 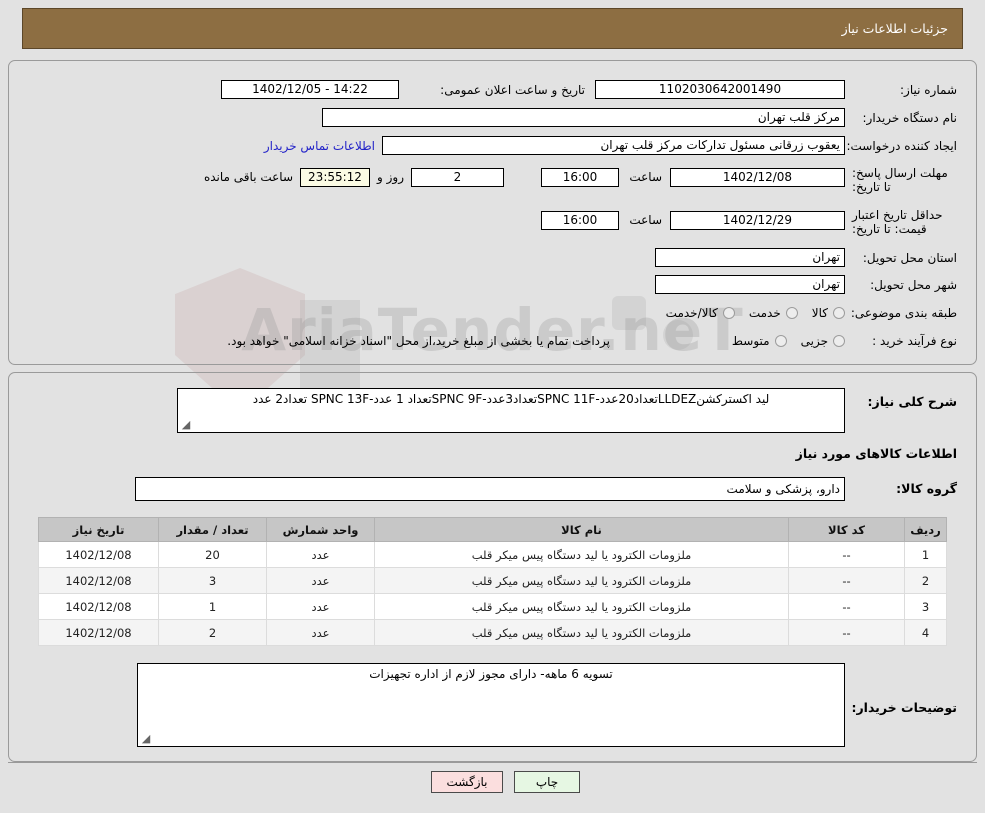 I want to click on col-code: کد کالا, so click(x=846, y=529).